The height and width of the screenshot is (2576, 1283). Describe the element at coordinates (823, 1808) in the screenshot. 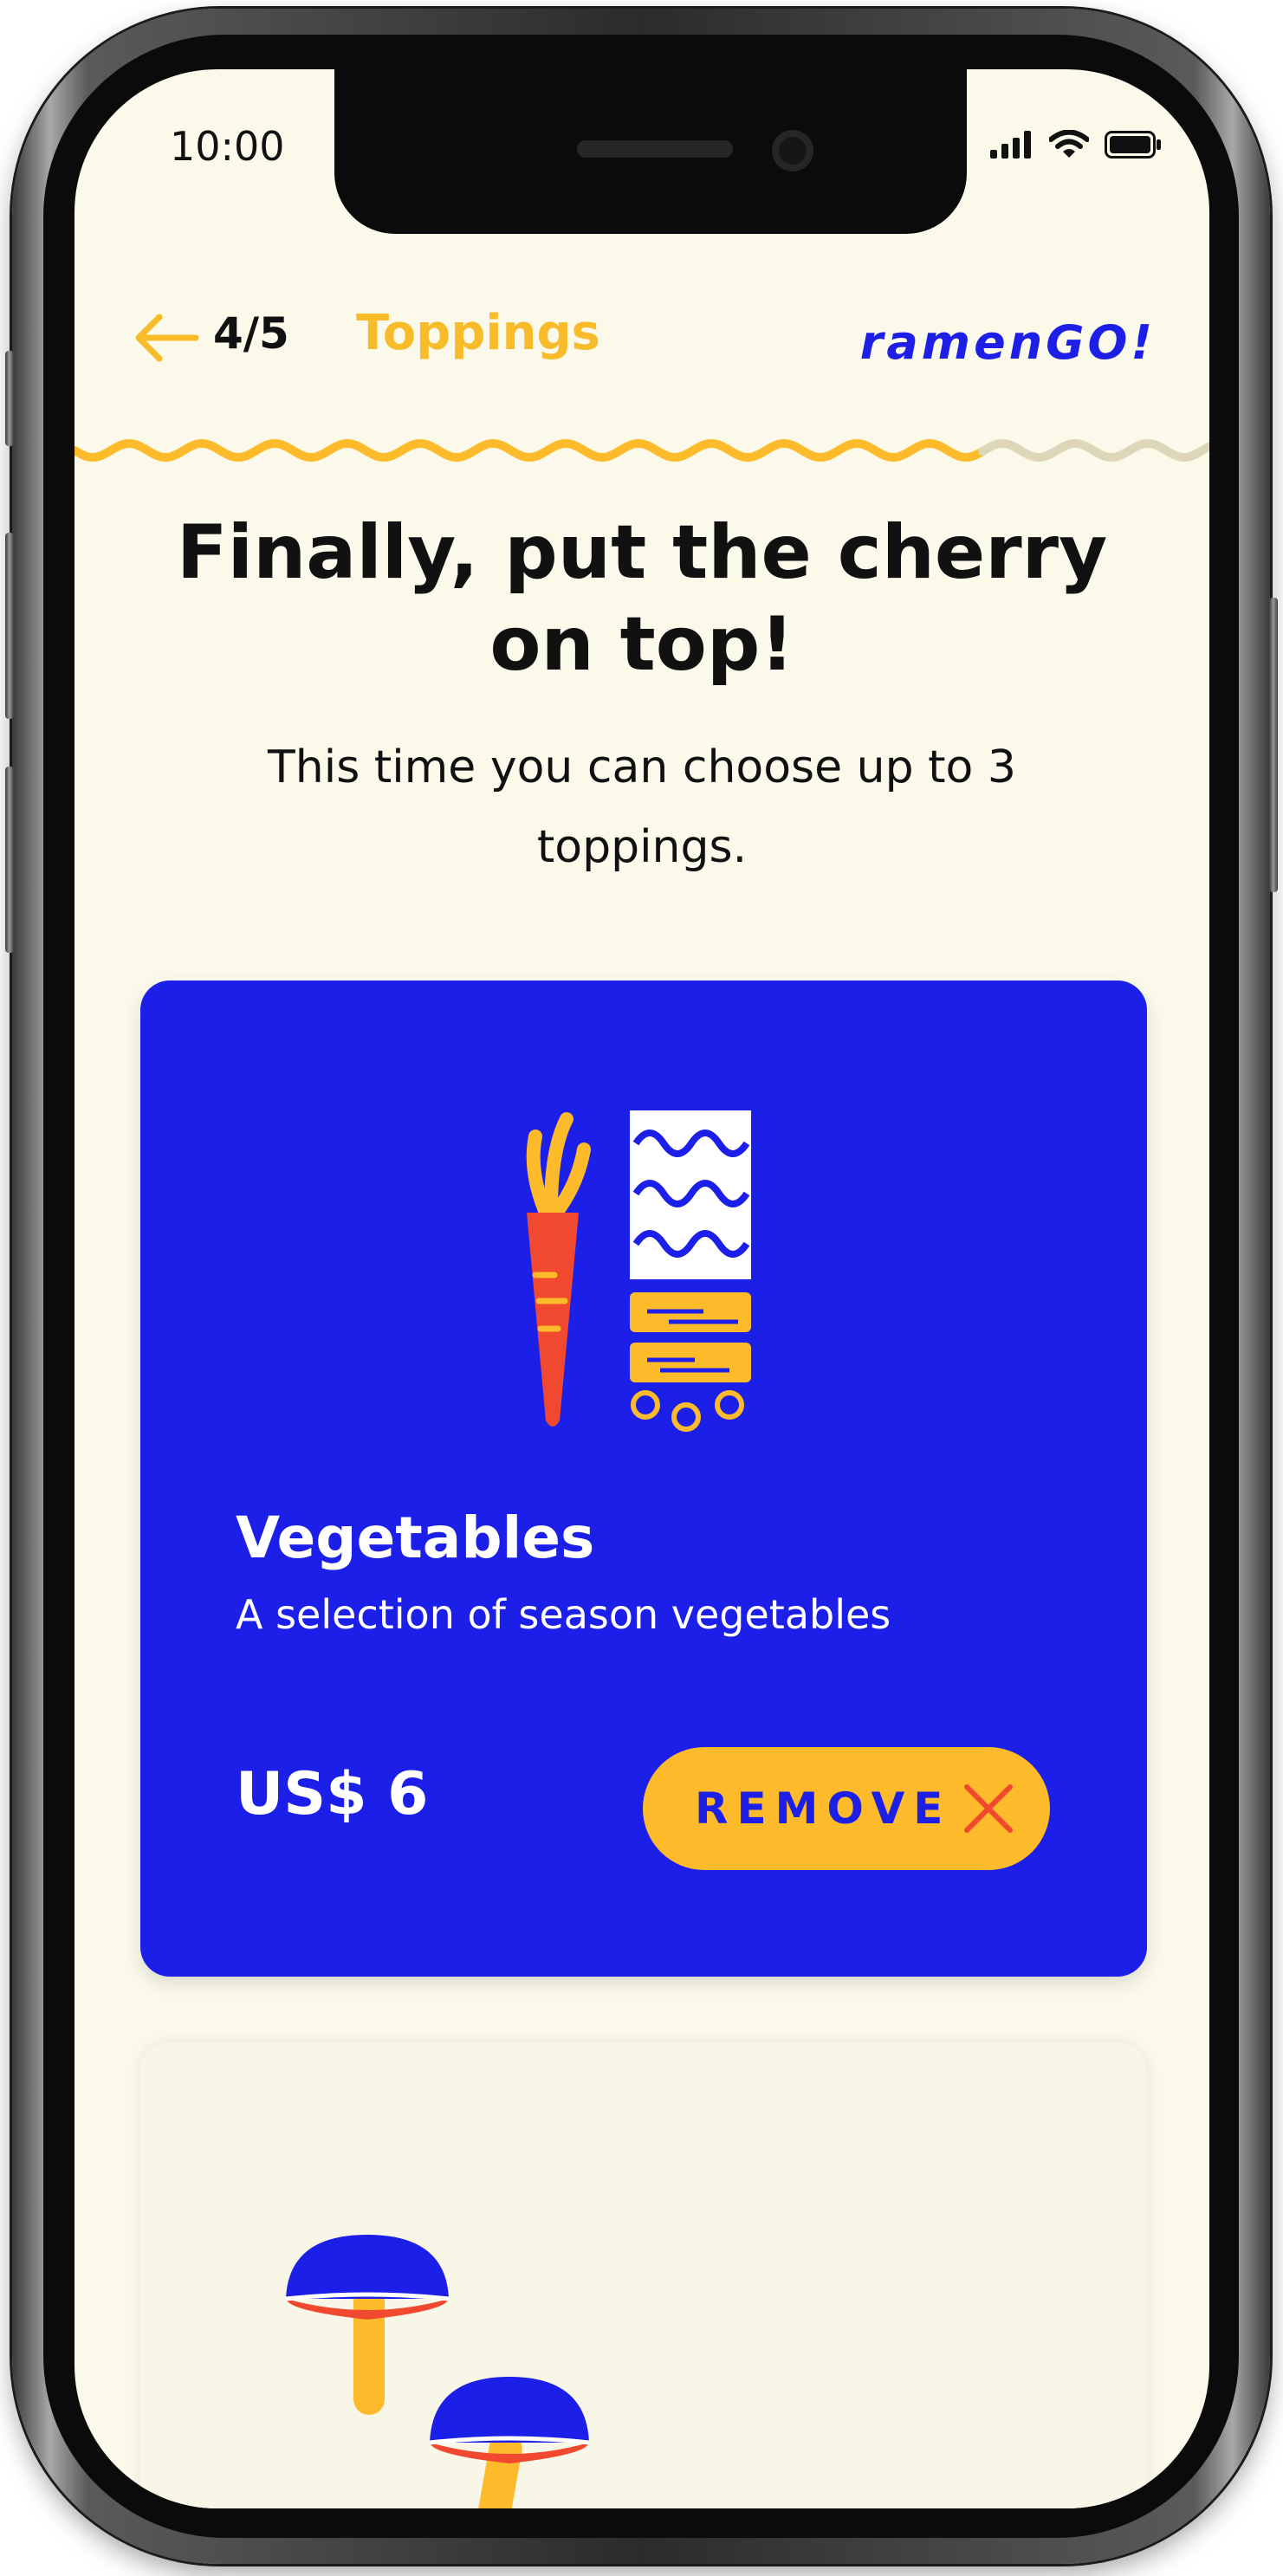

I see `remove-button-label: REMOVE` at that location.